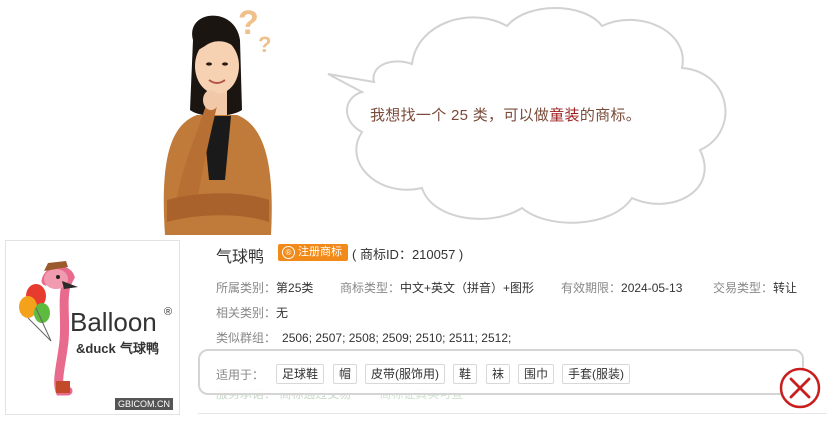 The height and width of the screenshot is (422, 827). I want to click on detail-trade: 交易类型：转让, so click(755, 287).